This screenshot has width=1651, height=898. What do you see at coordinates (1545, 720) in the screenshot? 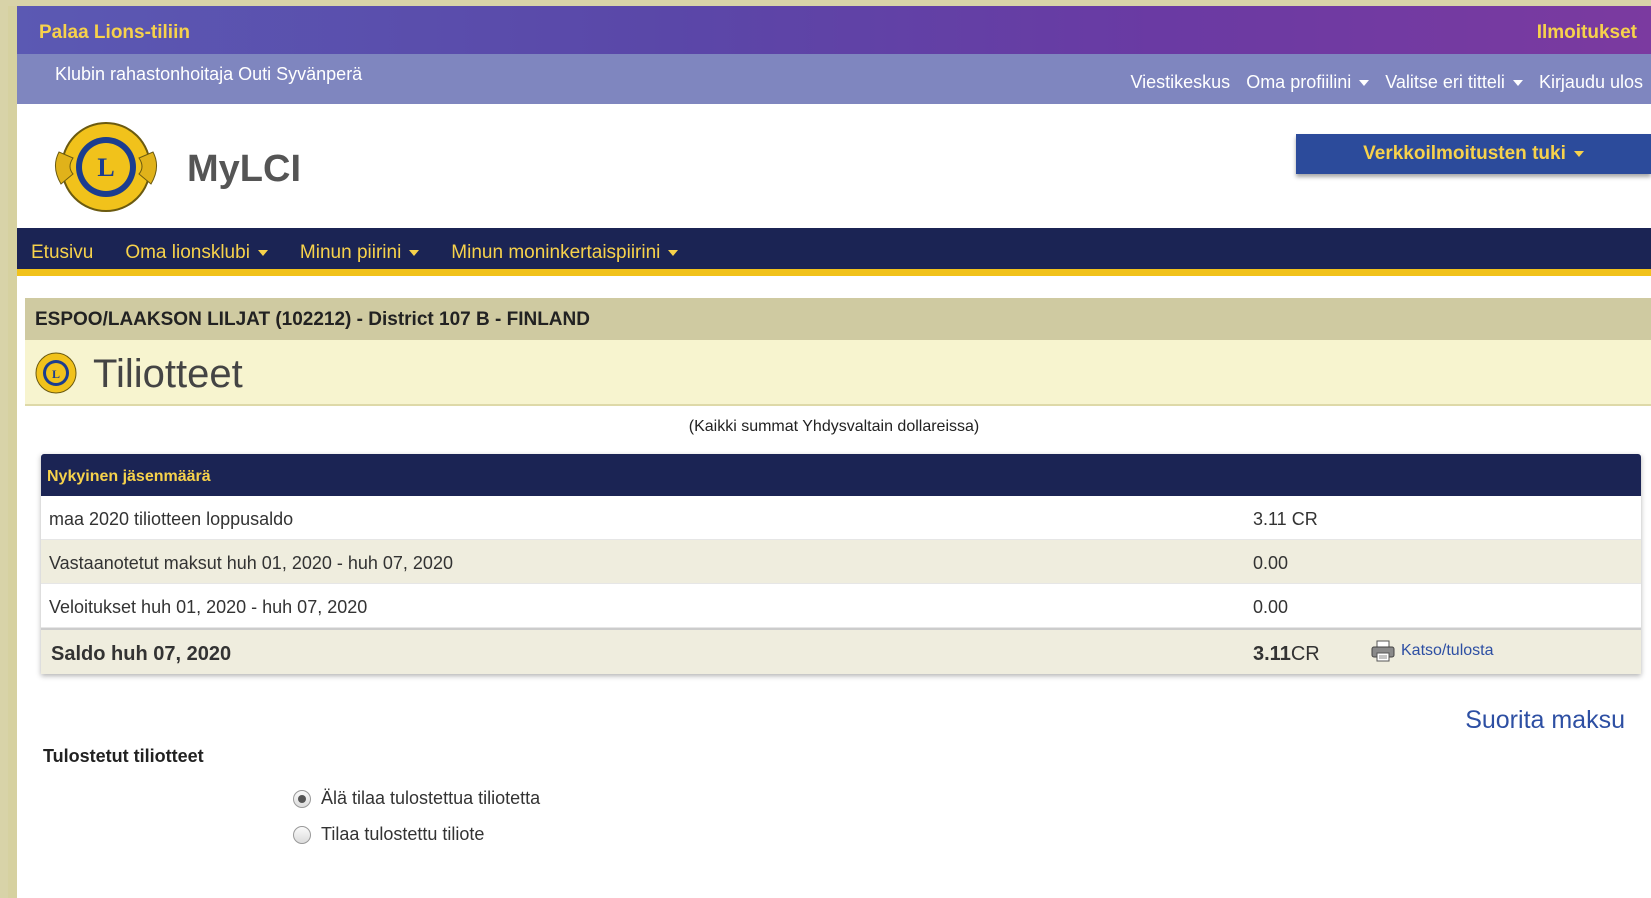
I see `make-payment-link: Suorita maksu` at bounding box center [1545, 720].